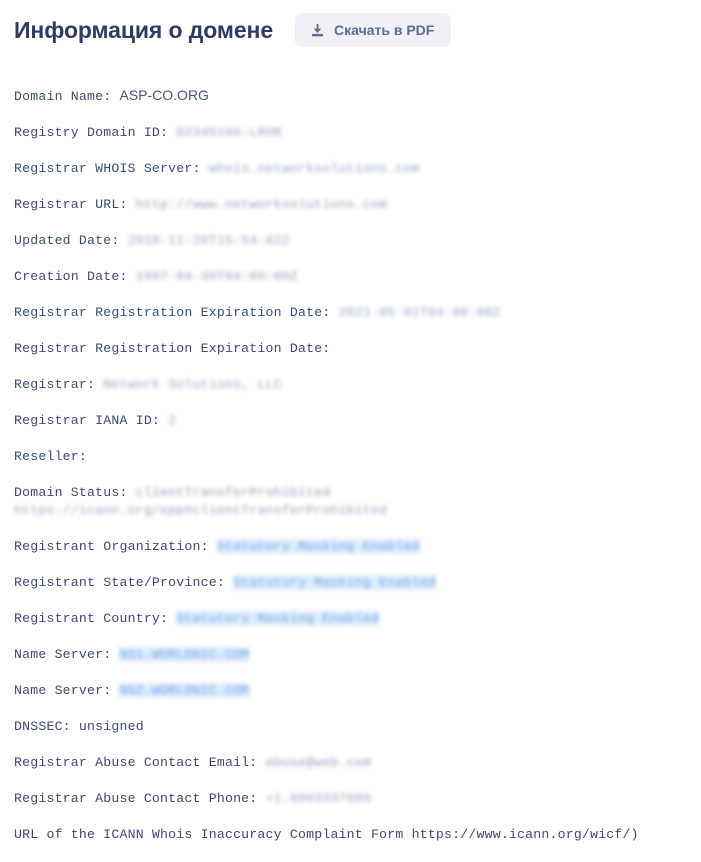 The height and width of the screenshot is (862, 701). What do you see at coordinates (184, 690) in the screenshot?
I see `whois-value-redacted-link: NS2.WORLDNIC.COM` at bounding box center [184, 690].